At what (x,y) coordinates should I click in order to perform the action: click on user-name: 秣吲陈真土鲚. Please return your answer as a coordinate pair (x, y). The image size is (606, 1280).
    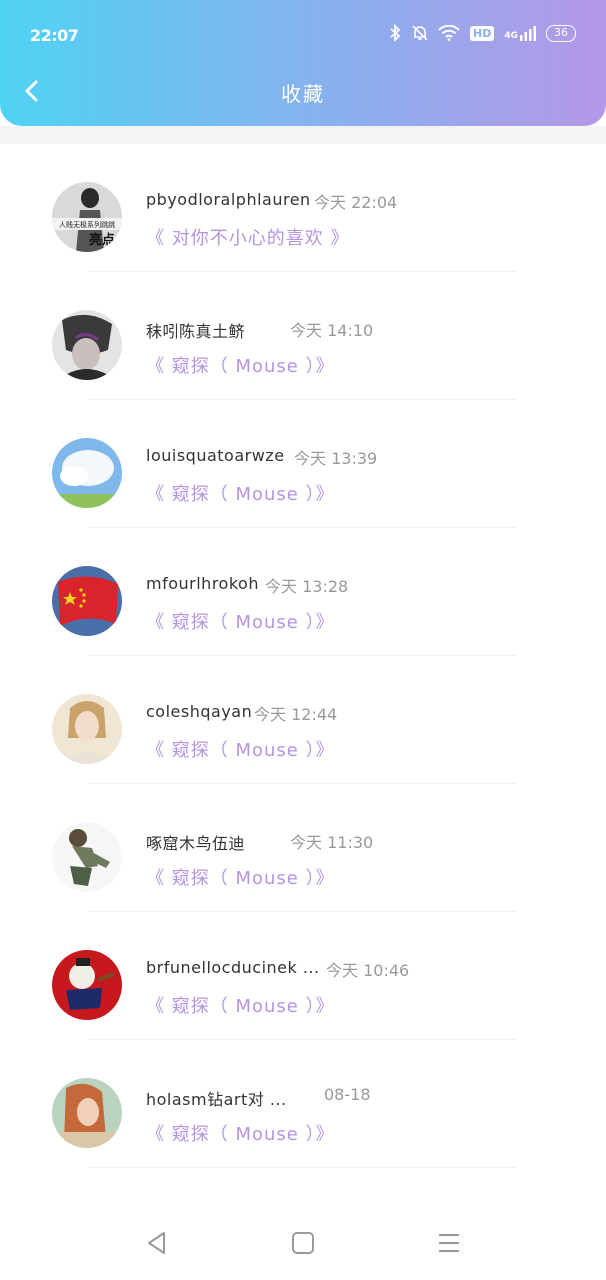
    Looking at the image, I should click on (196, 331).